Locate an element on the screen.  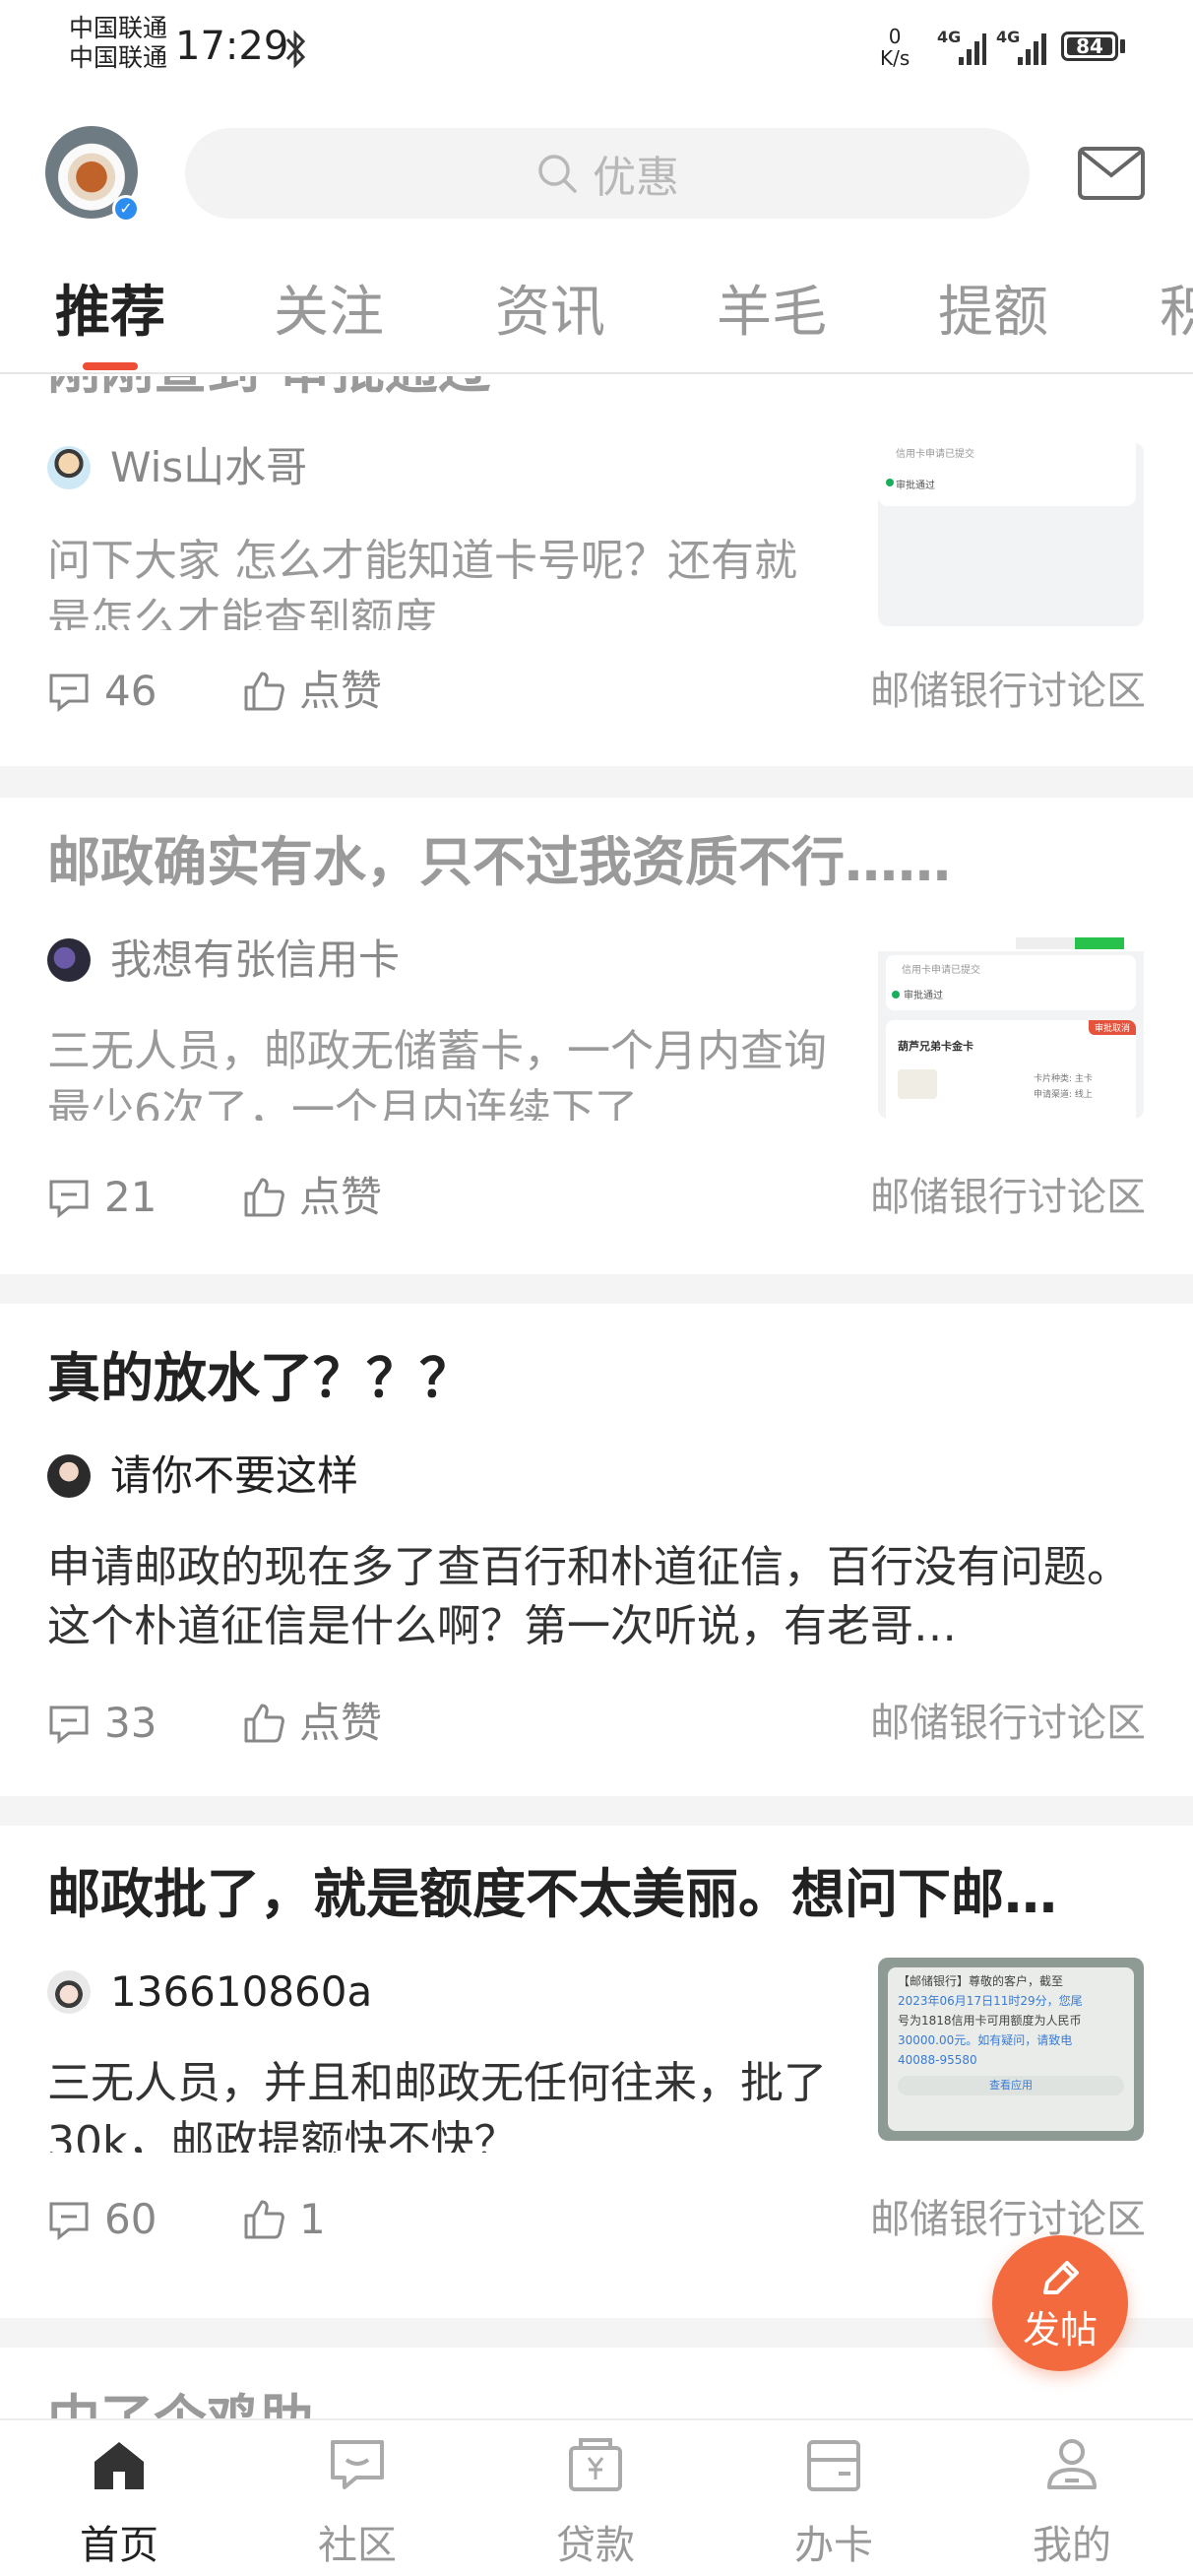
pencil-icon is located at coordinates (1061, 2277).